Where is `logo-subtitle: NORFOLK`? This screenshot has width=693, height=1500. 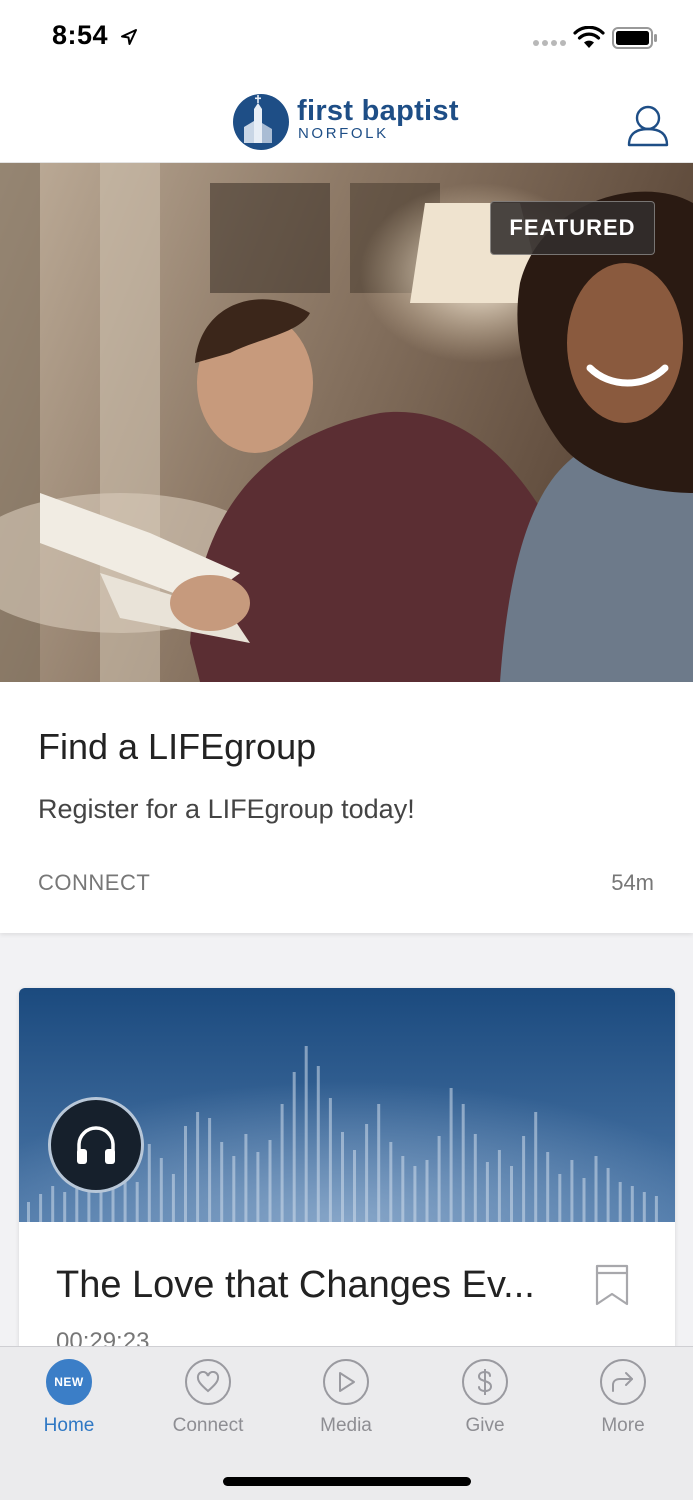
logo-subtitle: NORFOLK is located at coordinates (343, 133).